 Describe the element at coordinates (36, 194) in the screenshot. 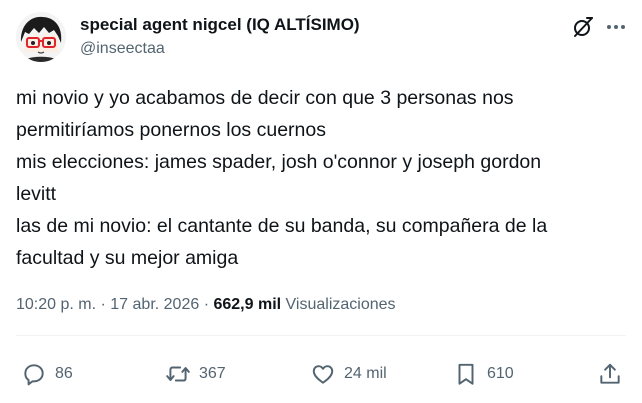

I see `tweet-text-line: levitt` at that location.